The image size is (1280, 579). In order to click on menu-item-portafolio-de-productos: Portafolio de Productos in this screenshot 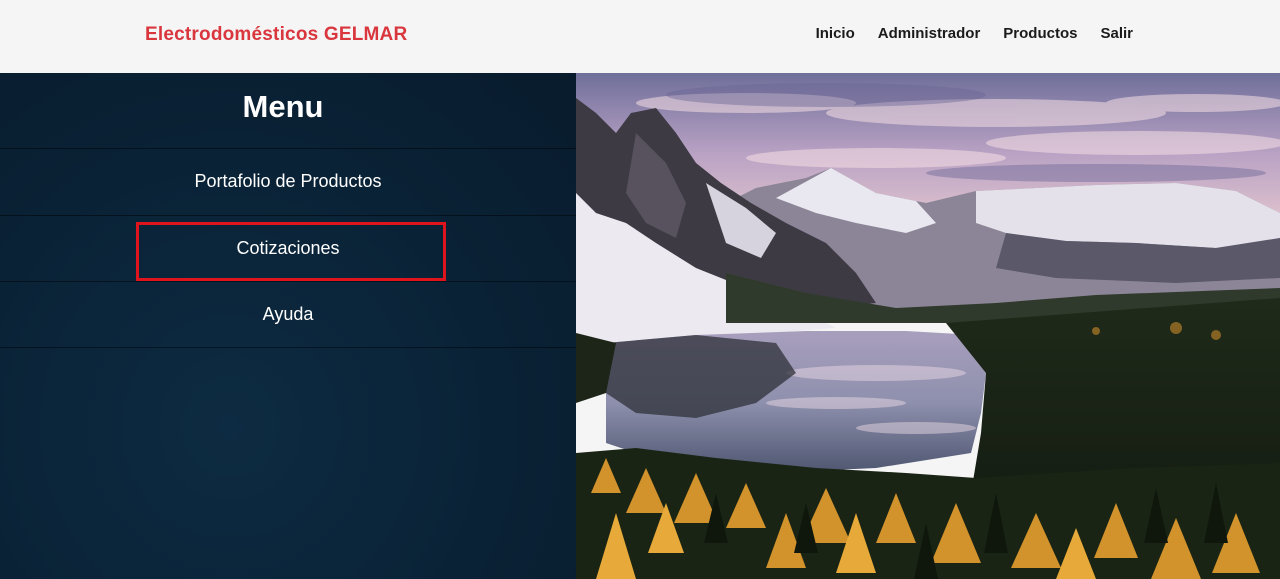, I will do `click(288, 181)`.